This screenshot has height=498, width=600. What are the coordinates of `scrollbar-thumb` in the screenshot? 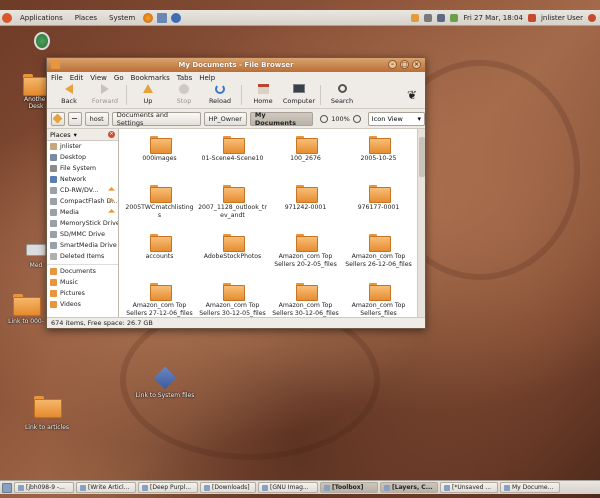 It's located at (422, 157).